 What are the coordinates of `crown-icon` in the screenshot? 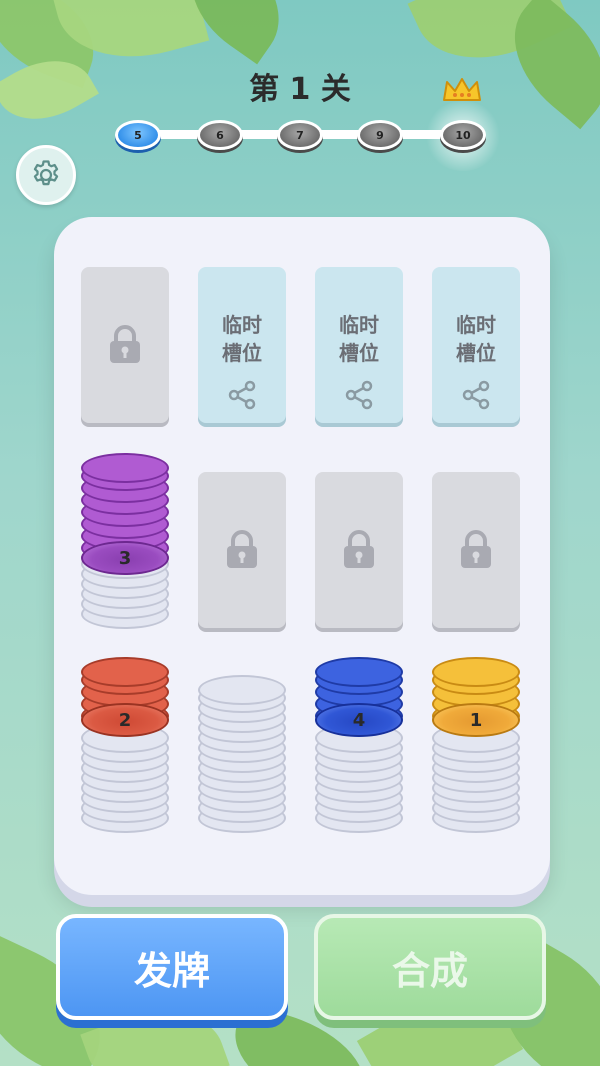 It's located at (462, 89).